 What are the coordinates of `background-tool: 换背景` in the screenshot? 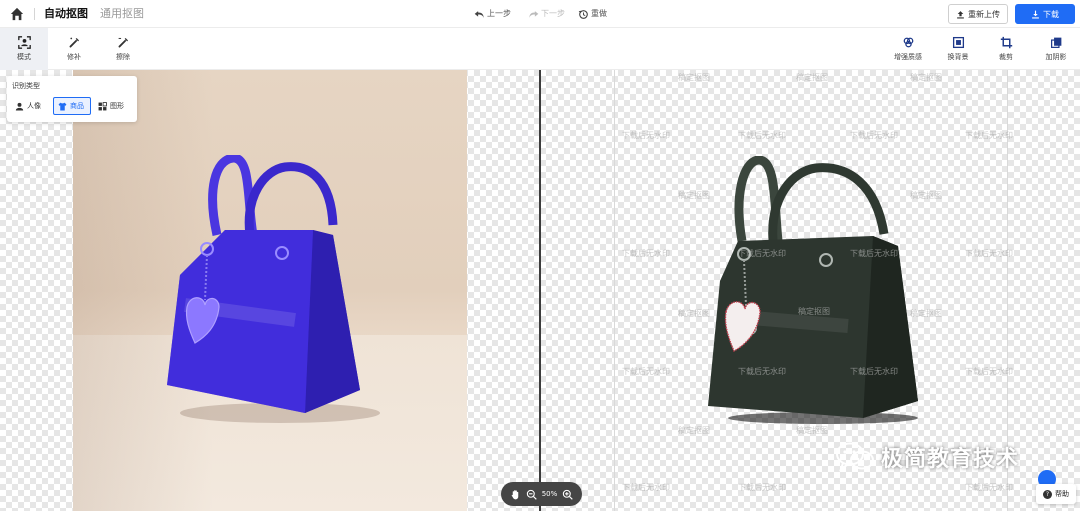 It's located at (958, 49).